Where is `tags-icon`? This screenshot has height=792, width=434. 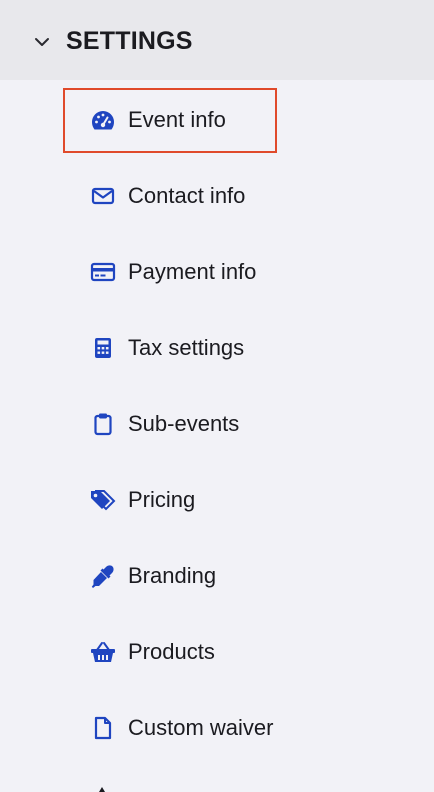 tags-icon is located at coordinates (103, 500).